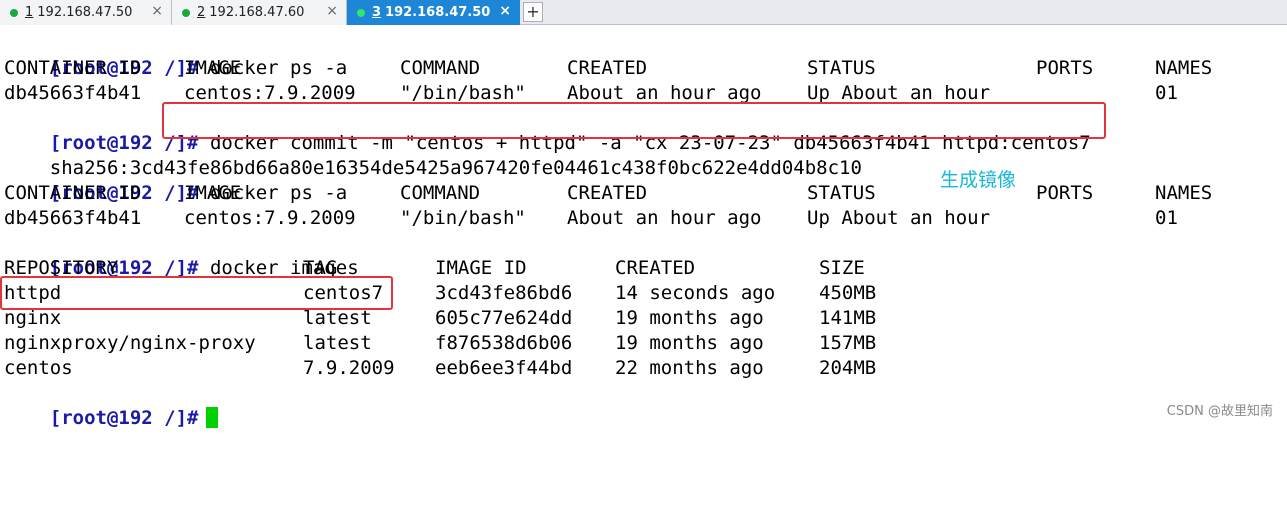  Describe the element at coordinates (634, 120) in the screenshot. I see `commit-command-highlight` at that location.